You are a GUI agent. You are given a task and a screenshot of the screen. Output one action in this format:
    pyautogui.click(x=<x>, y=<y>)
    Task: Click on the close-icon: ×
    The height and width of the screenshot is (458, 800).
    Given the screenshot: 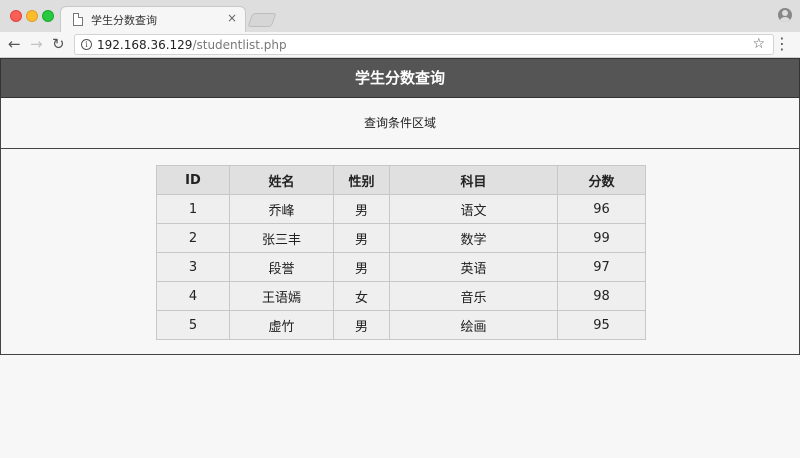 What is the action you would take?
    pyautogui.click(x=232, y=18)
    